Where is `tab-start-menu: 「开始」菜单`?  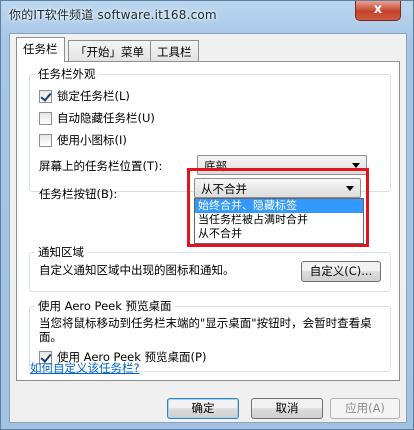 tab-start-menu: 「开始」菜单 is located at coordinates (109, 50).